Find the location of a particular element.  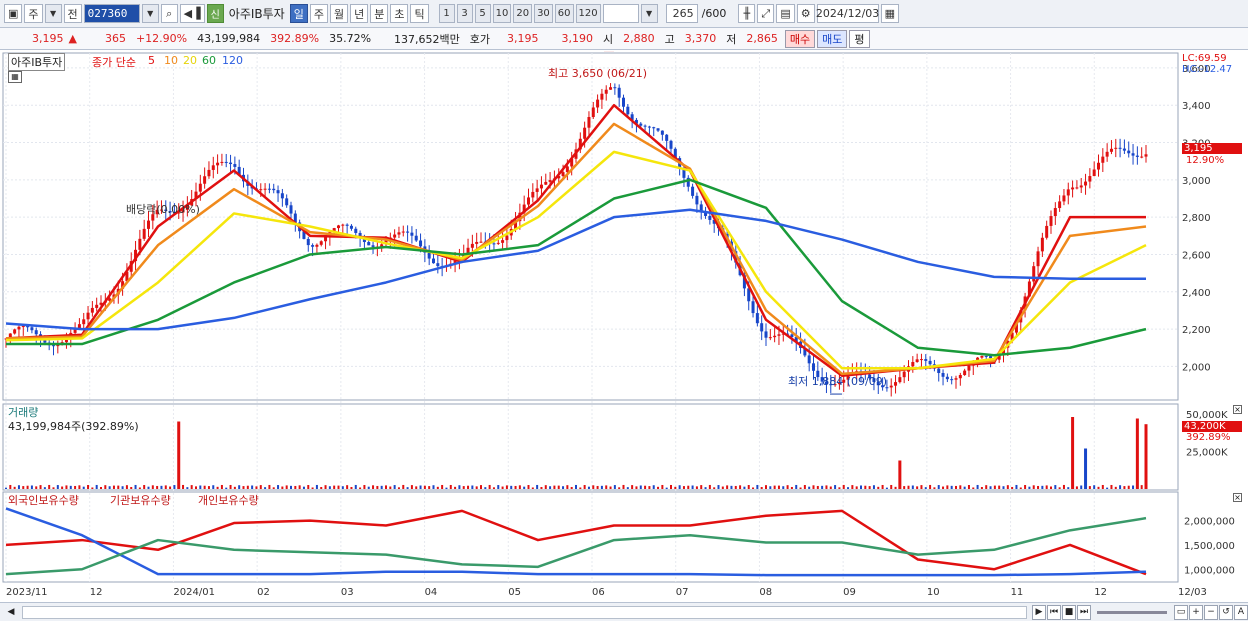

legend-ma60: 60 is located at coordinates (209, 60).